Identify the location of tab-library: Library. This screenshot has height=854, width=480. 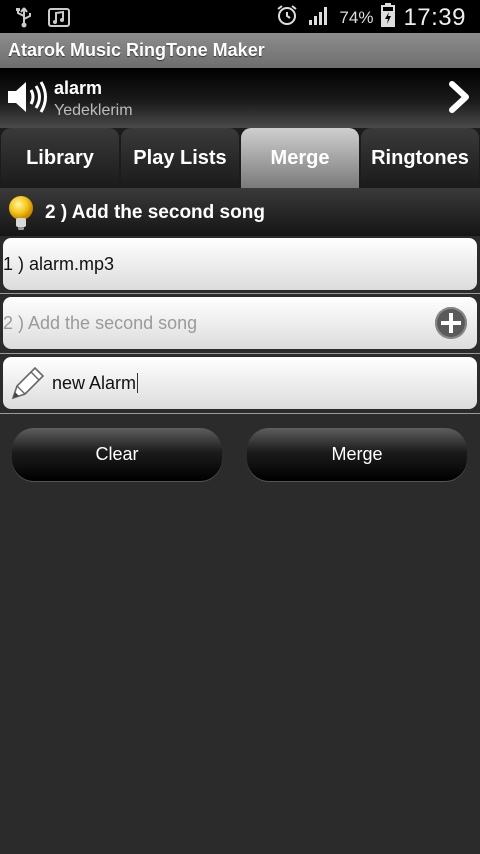
(60, 158).